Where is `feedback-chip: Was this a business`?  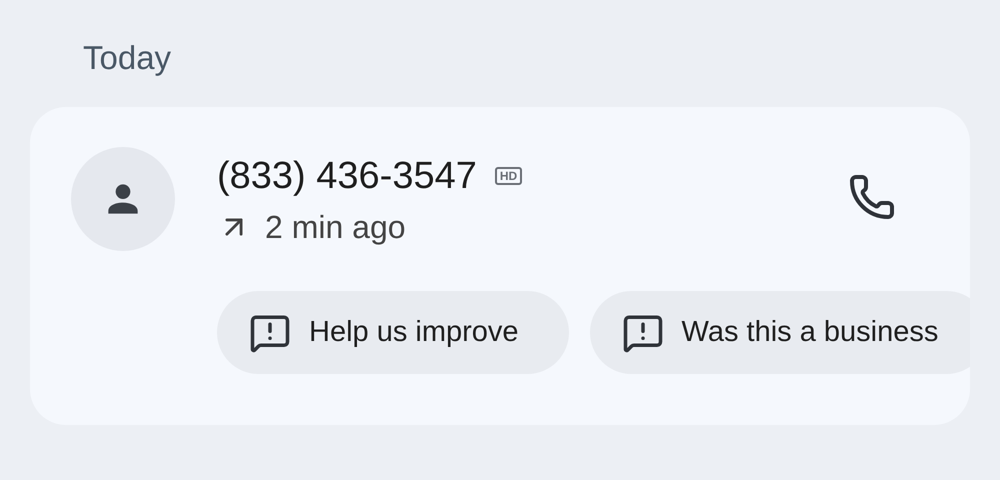
feedback-chip: Was this a business is located at coordinates (780, 332).